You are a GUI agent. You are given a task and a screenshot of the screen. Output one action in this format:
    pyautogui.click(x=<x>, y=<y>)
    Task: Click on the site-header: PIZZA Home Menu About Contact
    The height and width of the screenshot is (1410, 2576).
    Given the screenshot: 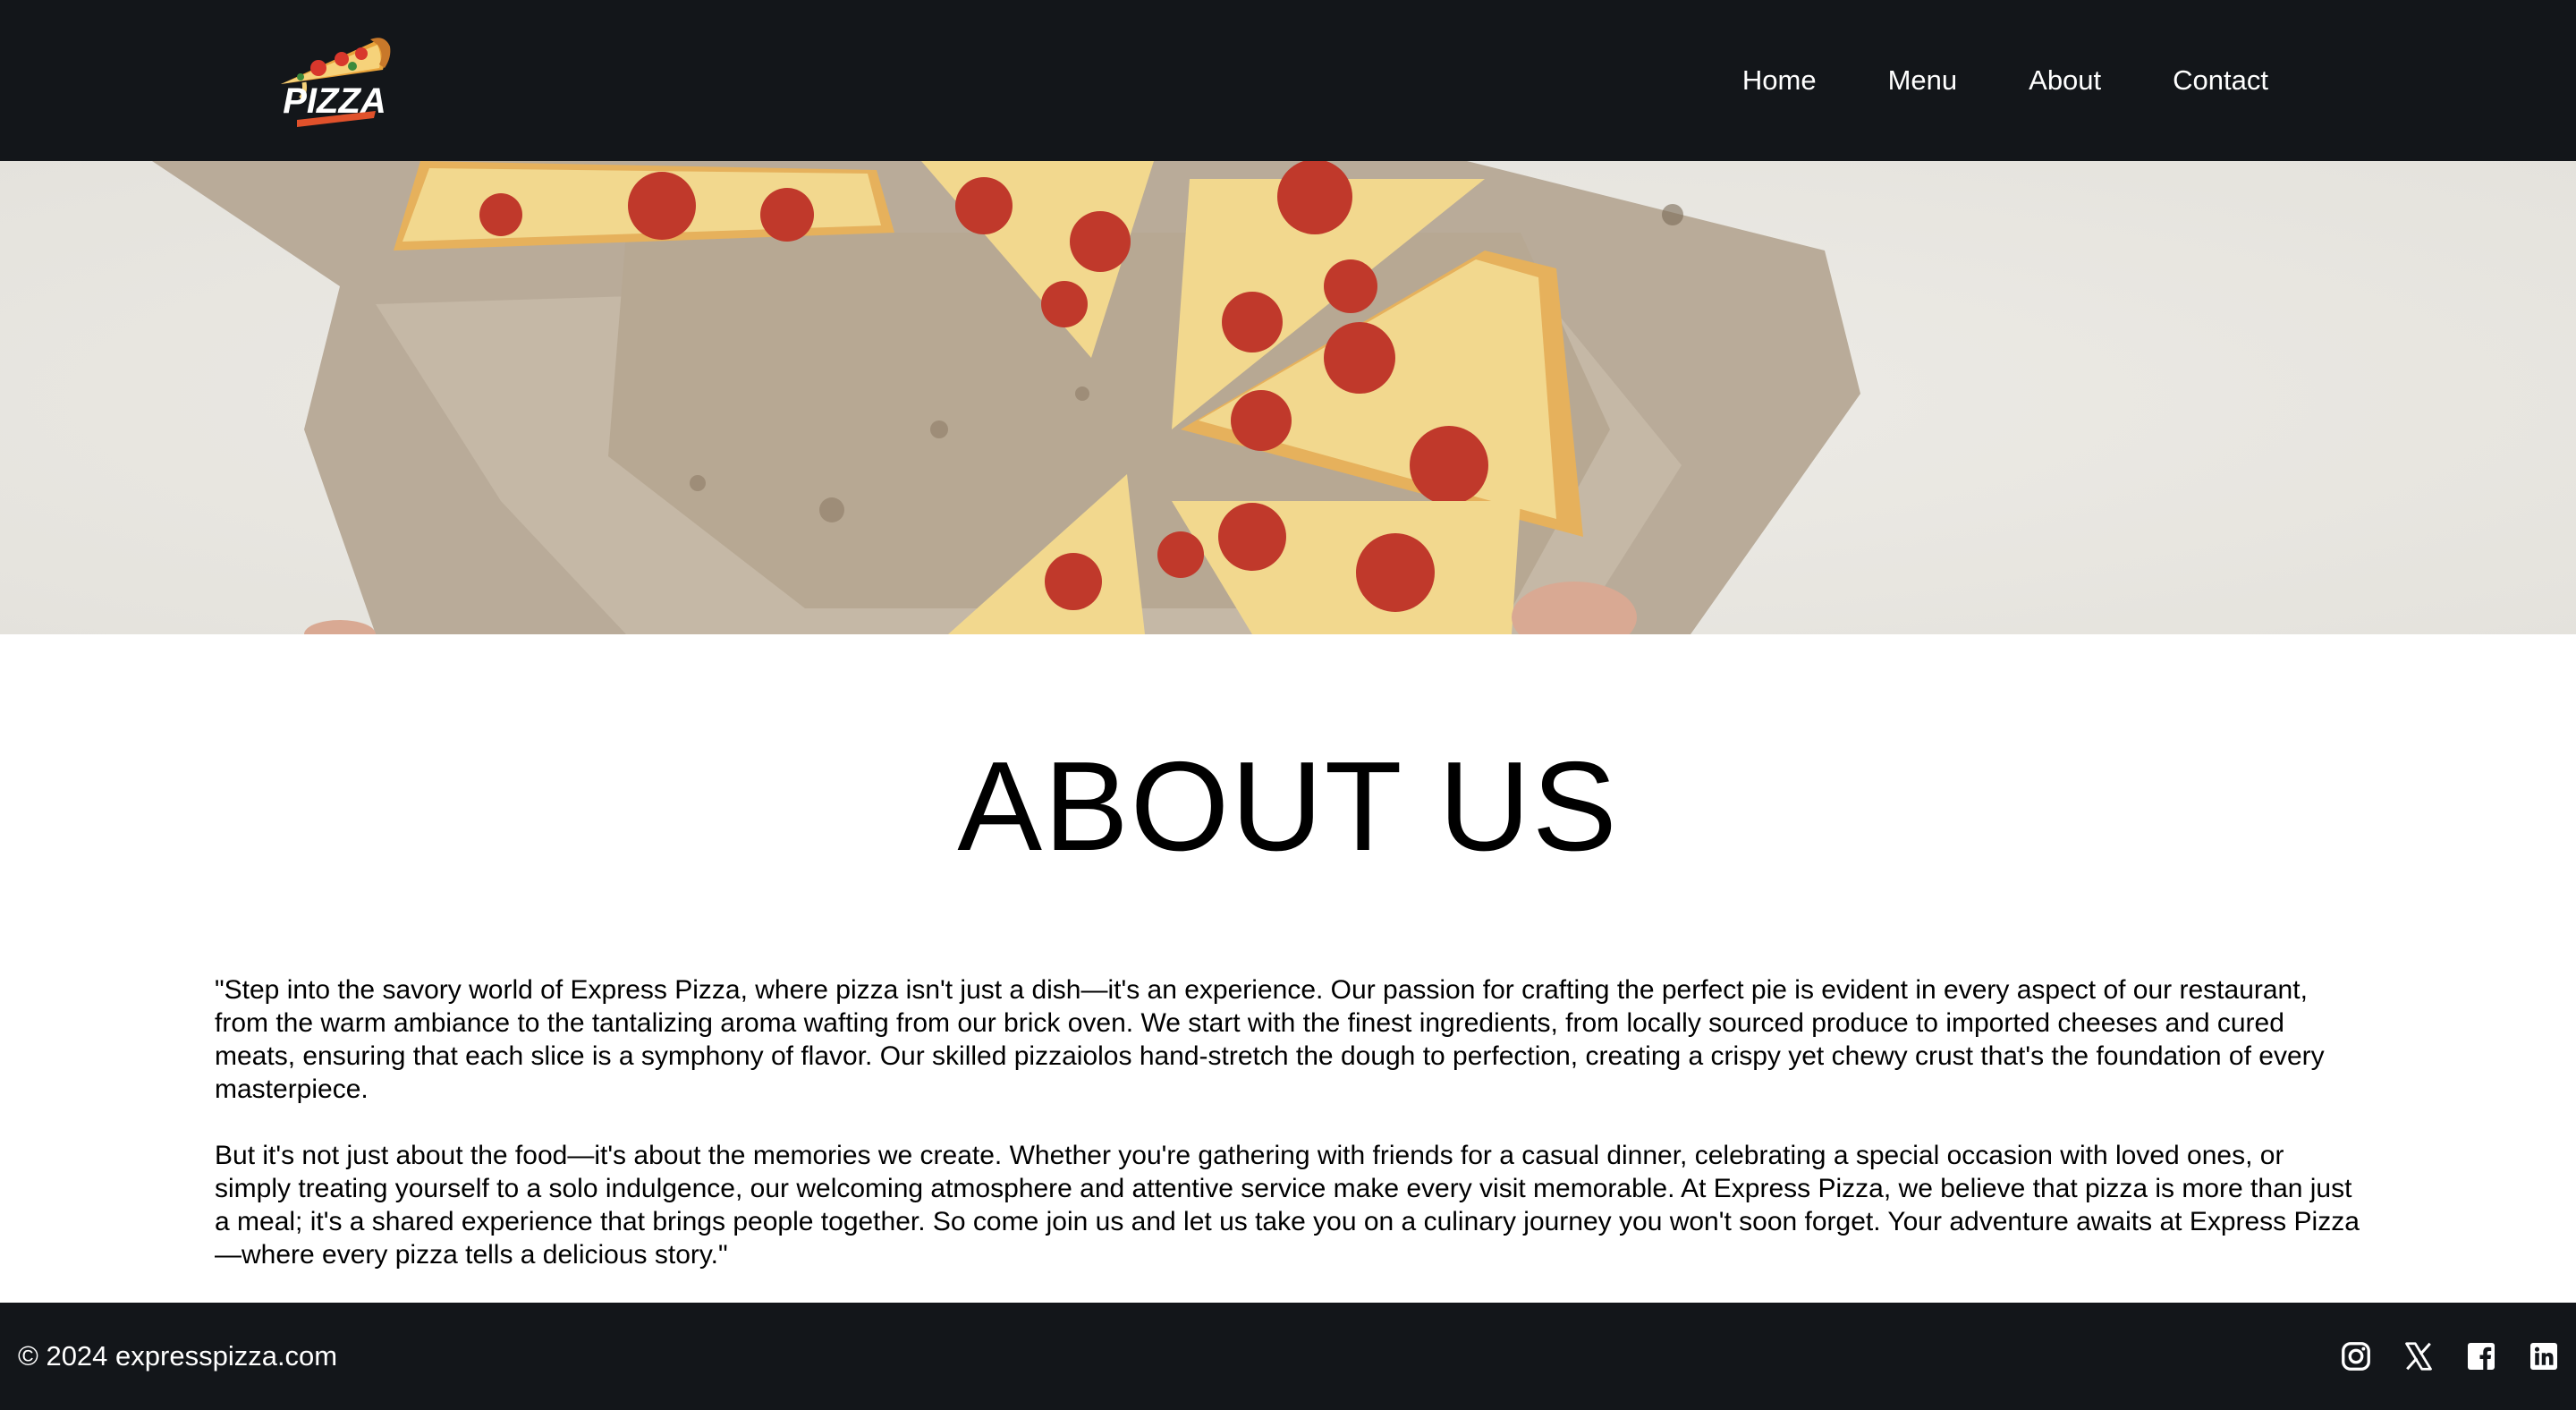 What is the action you would take?
    pyautogui.click(x=1288, y=81)
    